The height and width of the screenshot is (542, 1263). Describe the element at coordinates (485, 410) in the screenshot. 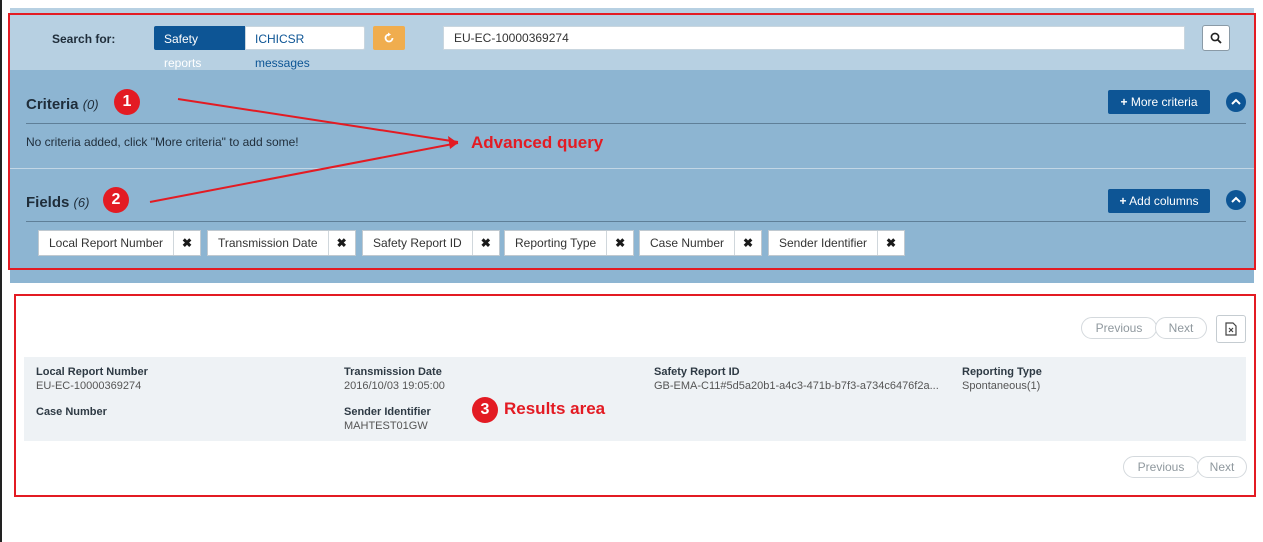

I see `annotation-marker-3: 3` at that location.